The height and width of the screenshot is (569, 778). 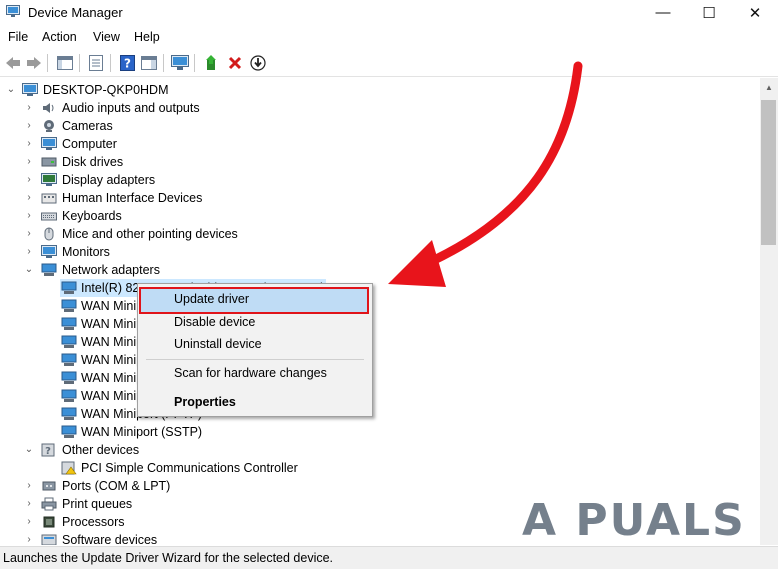 What do you see at coordinates (13, 63) in the screenshot?
I see `back-icon` at bounding box center [13, 63].